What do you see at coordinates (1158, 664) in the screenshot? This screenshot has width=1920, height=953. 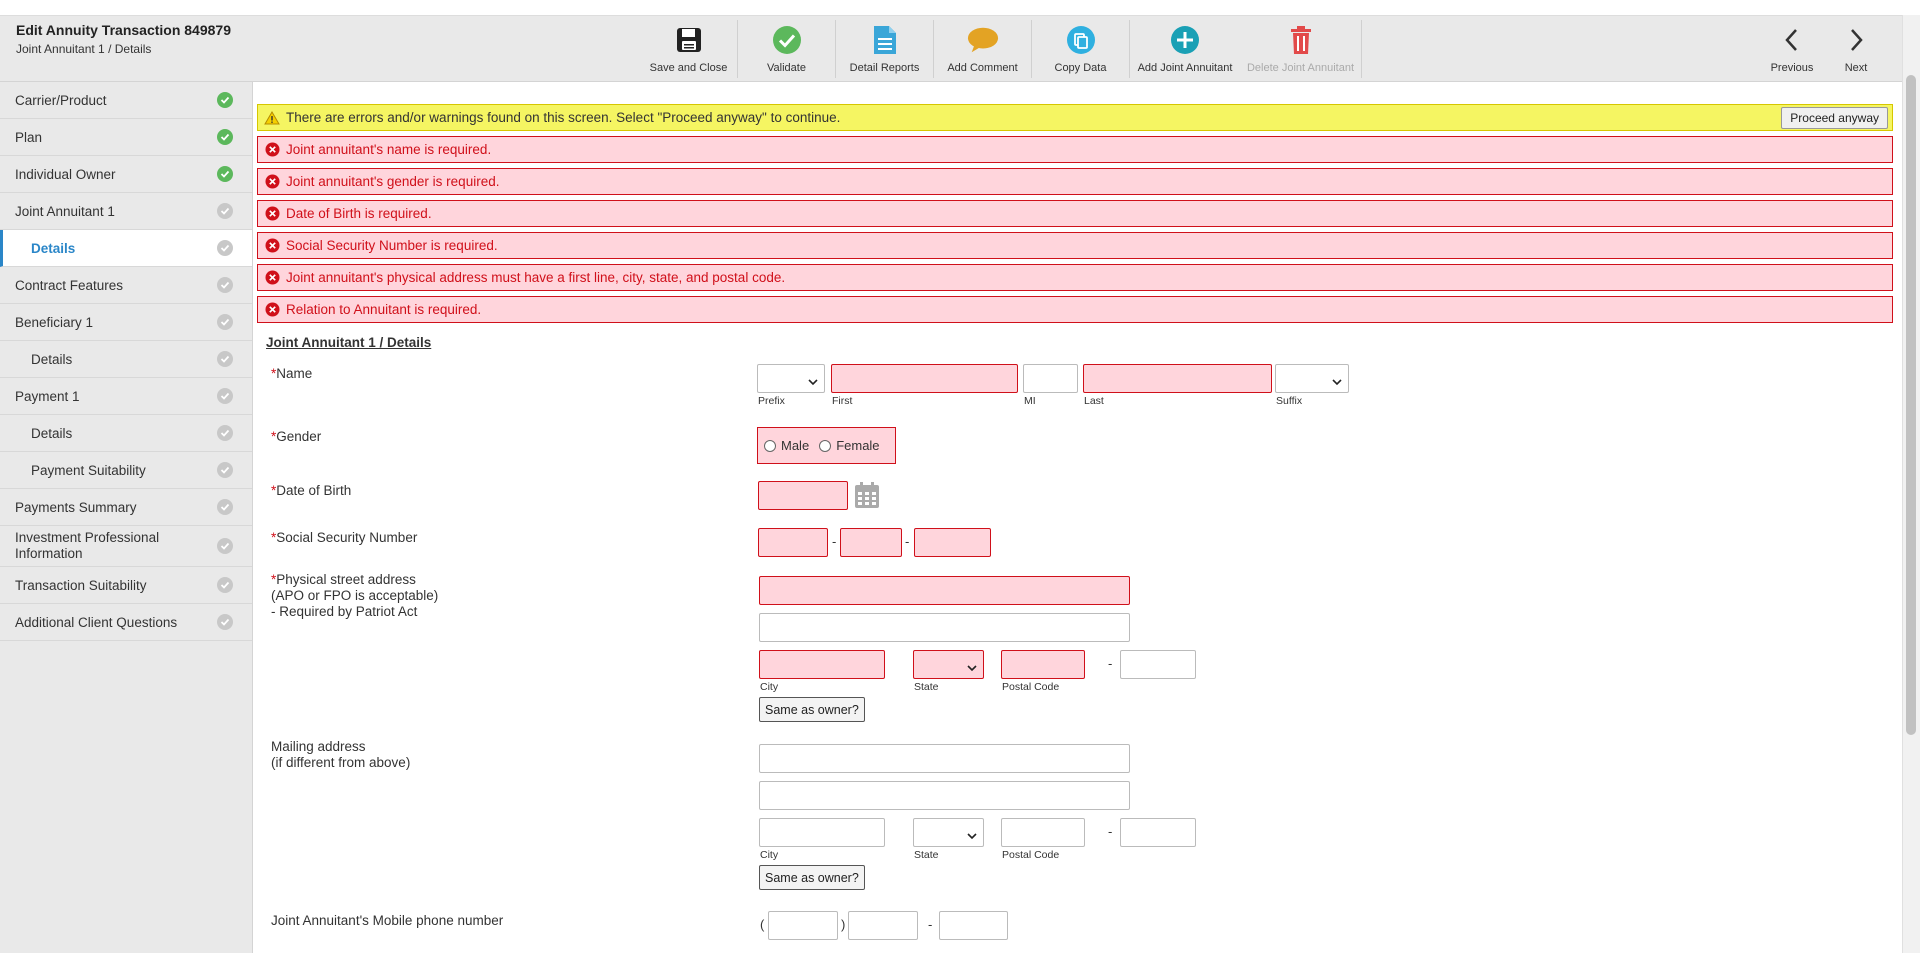 I see `physical-postal-ext-input` at bounding box center [1158, 664].